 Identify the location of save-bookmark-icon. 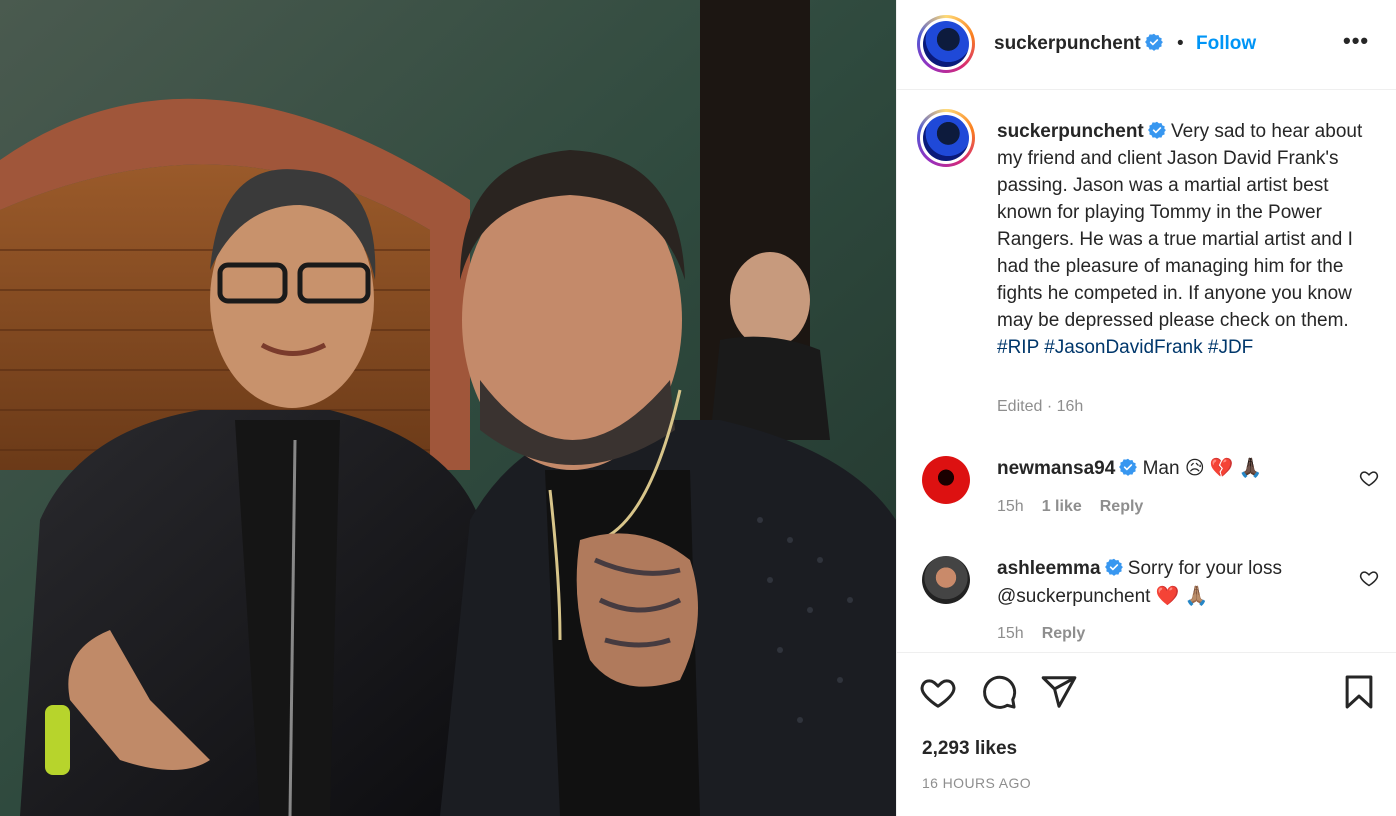
(1359, 692).